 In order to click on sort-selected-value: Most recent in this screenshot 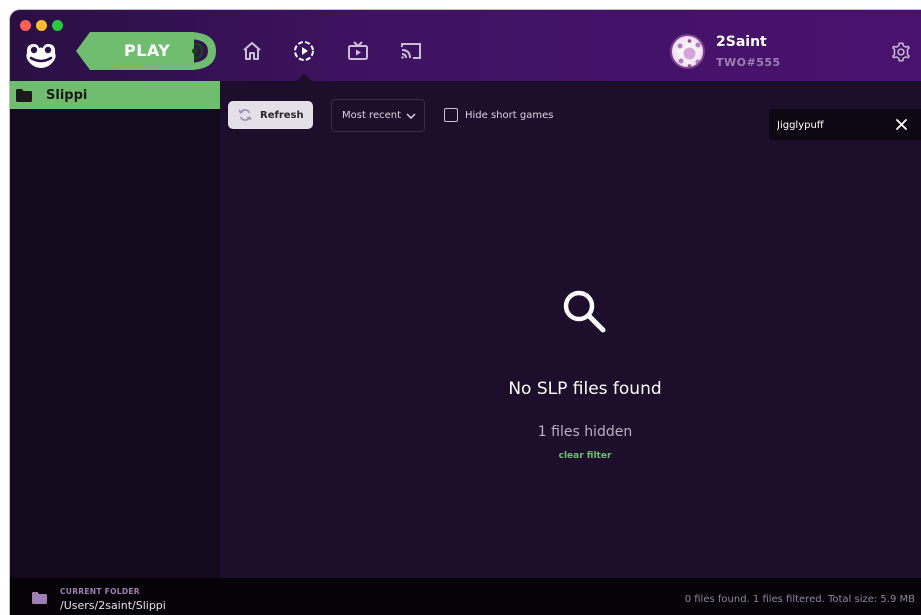, I will do `click(372, 115)`.